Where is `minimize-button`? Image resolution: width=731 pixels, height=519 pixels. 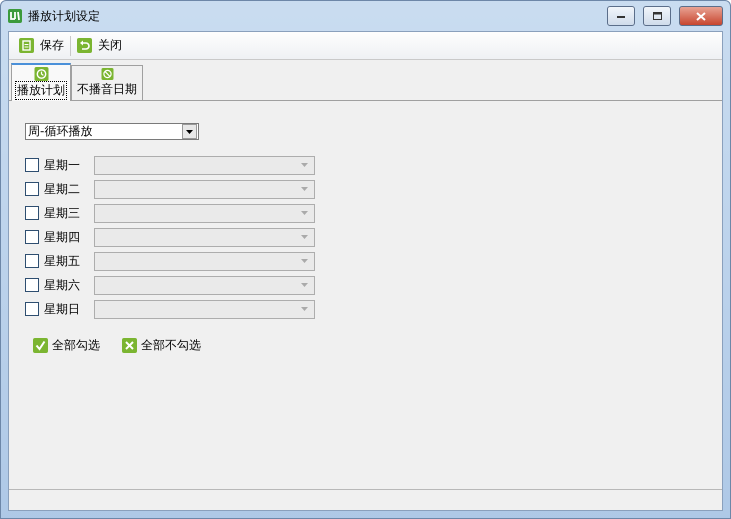
minimize-button is located at coordinates (621, 16).